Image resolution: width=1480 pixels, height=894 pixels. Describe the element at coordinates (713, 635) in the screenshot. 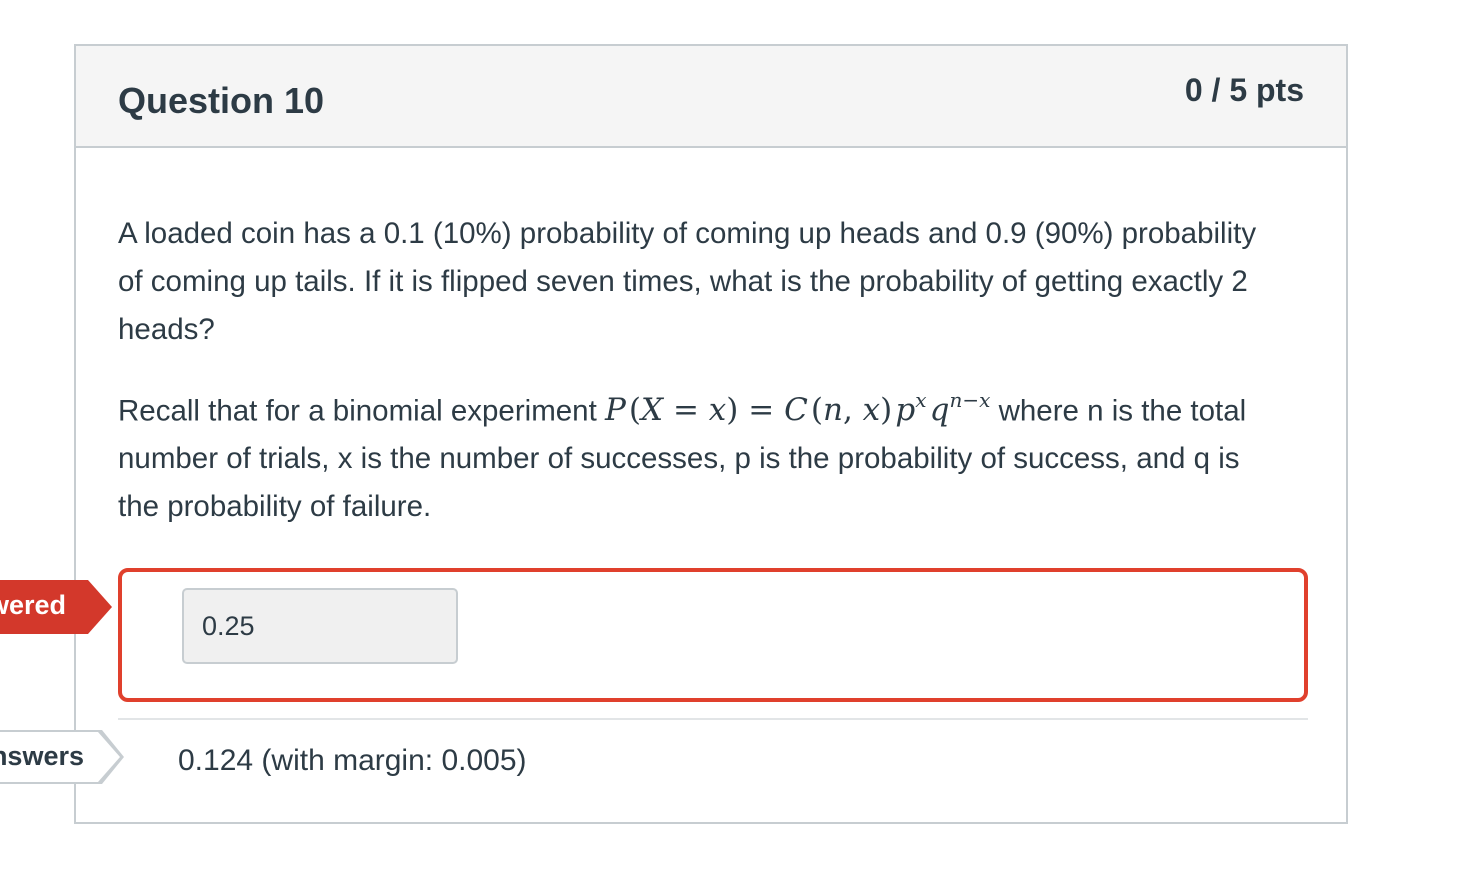

I see `user-answer-box: 0.25` at that location.